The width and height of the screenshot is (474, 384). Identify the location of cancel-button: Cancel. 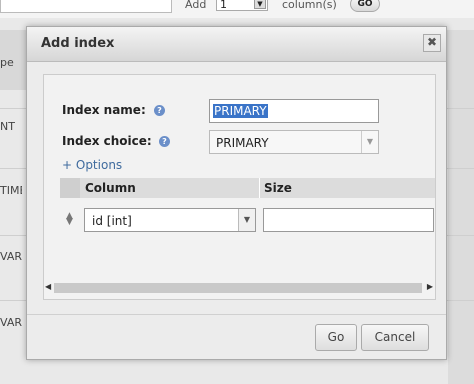
(395, 337).